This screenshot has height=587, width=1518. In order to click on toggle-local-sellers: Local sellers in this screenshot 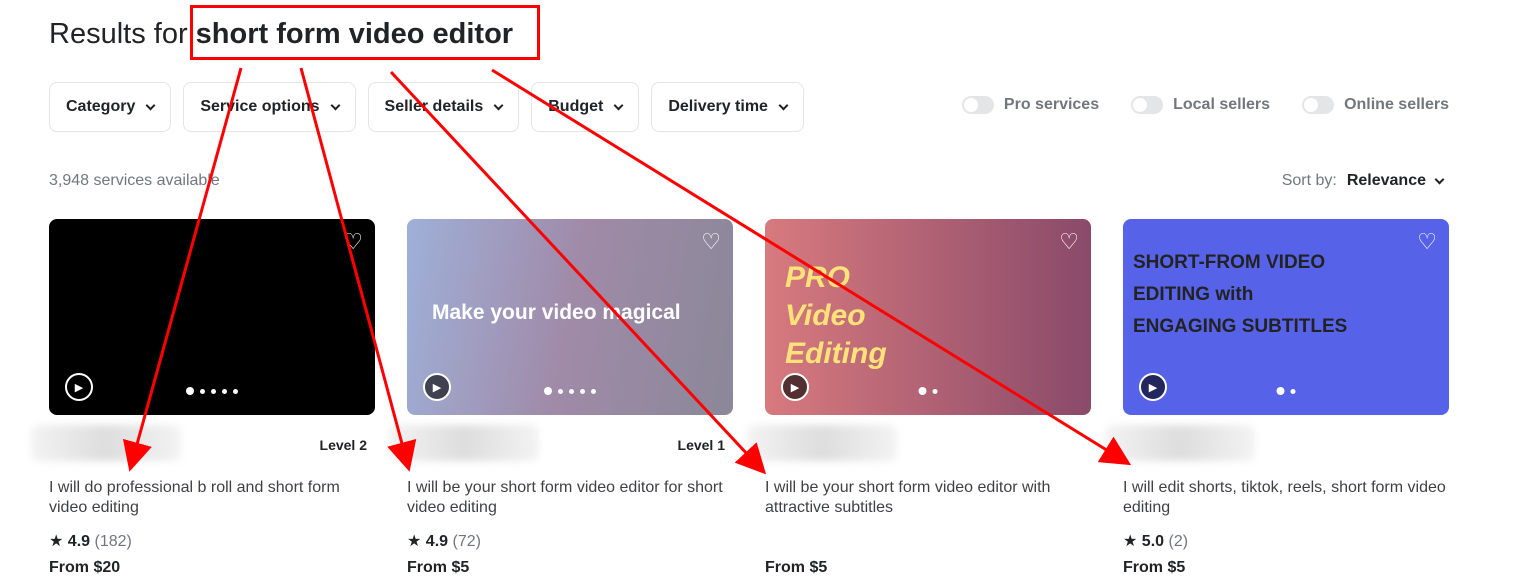, I will do `click(1200, 105)`.